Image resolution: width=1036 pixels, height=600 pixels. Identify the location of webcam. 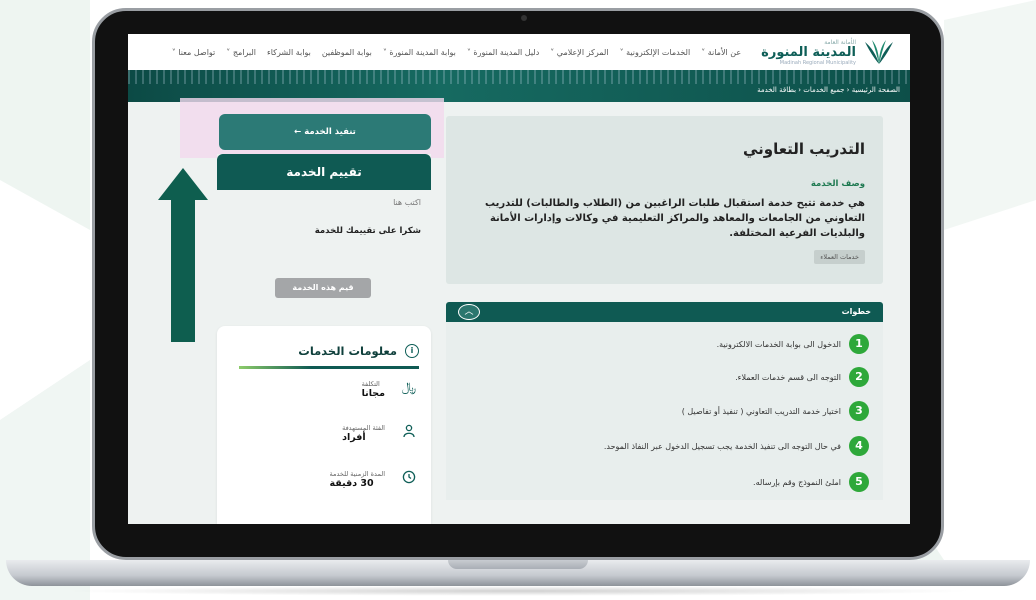
(524, 18).